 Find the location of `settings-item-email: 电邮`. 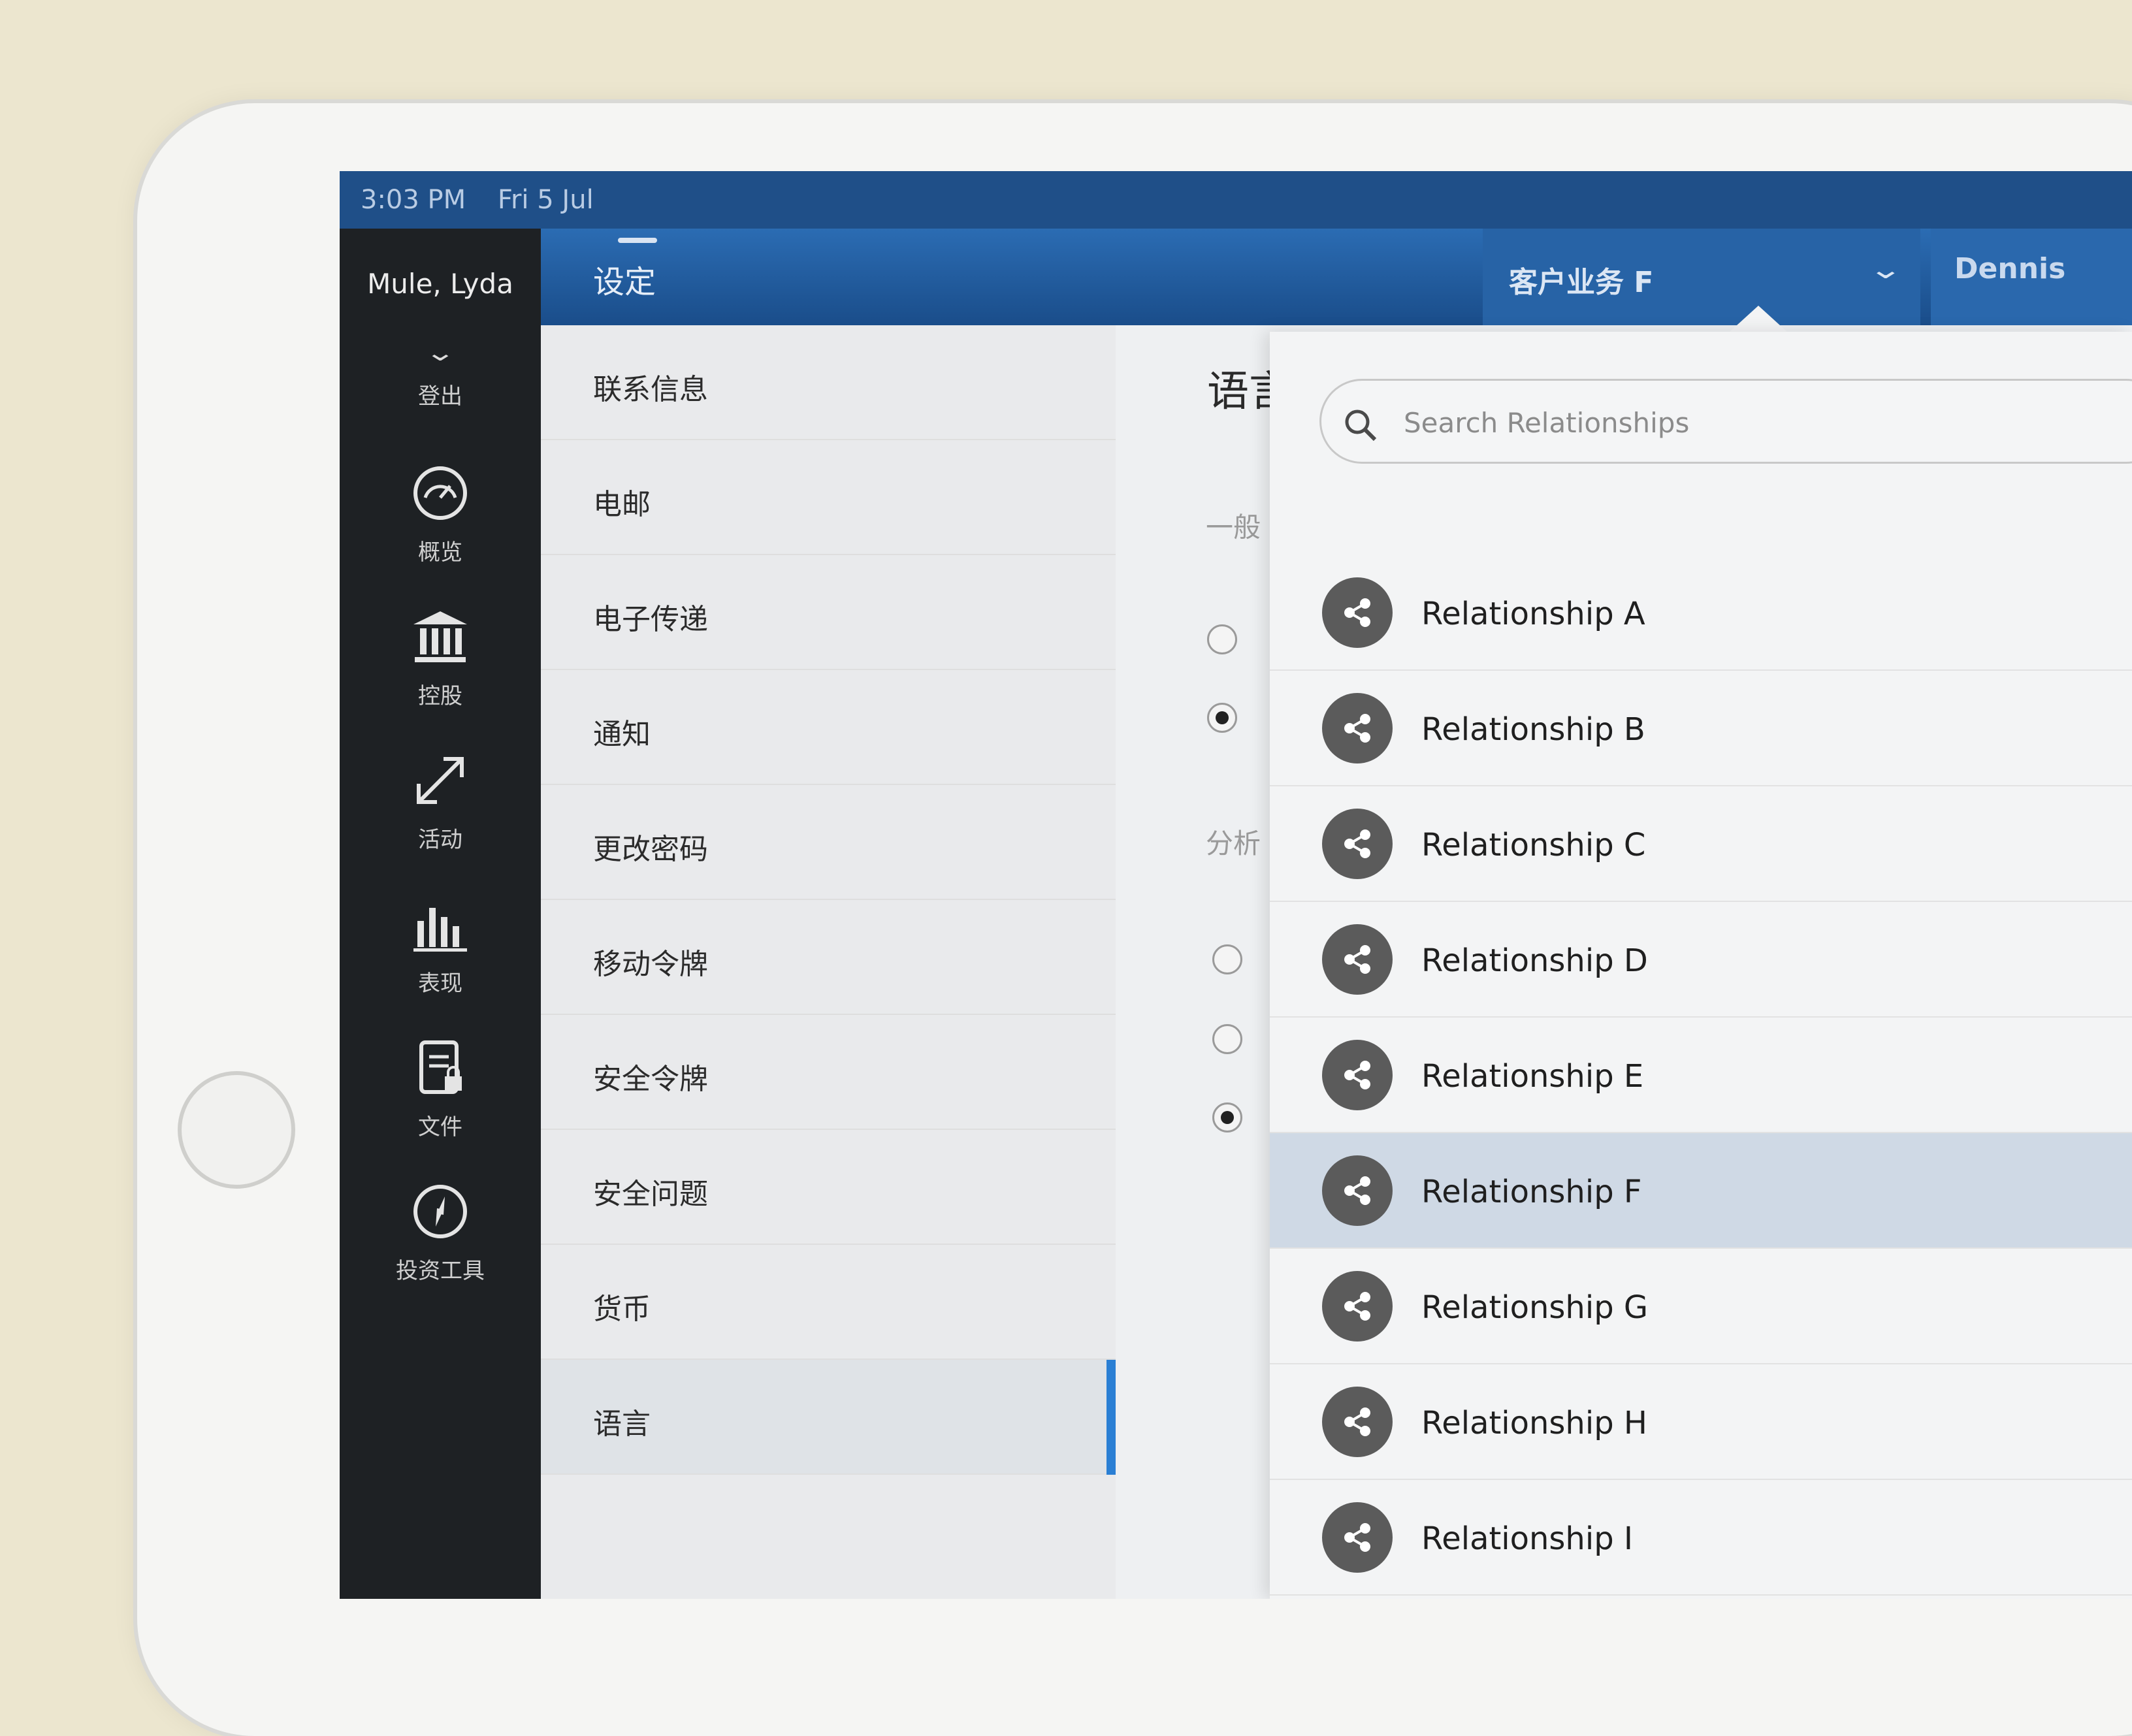

settings-item-email: 电邮 is located at coordinates (828, 498).